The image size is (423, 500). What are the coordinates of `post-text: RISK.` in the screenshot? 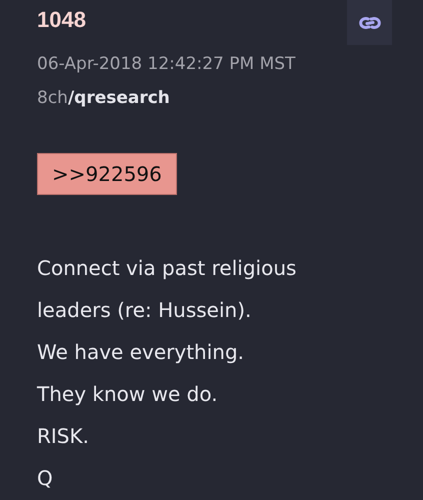 It's located at (63, 436).